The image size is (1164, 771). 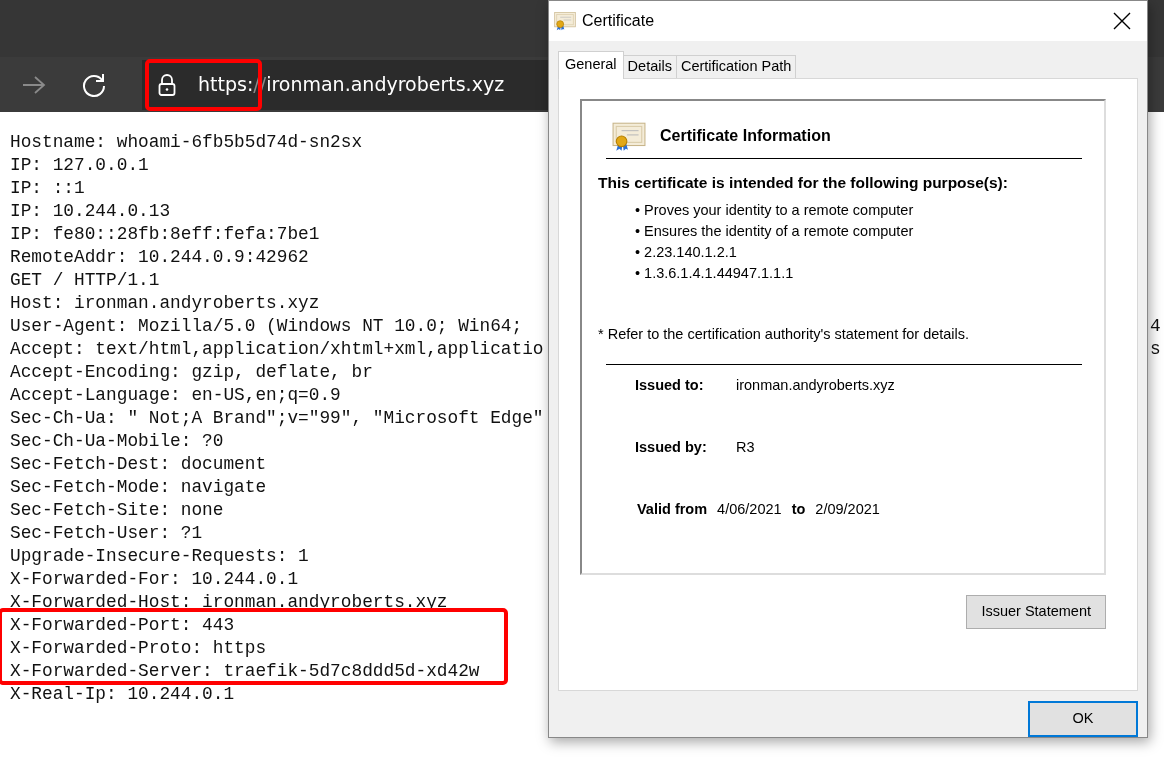 What do you see at coordinates (847, 509) in the screenshot?
I see `field-value: 2/09/2021` at bounding box center [847, 509].